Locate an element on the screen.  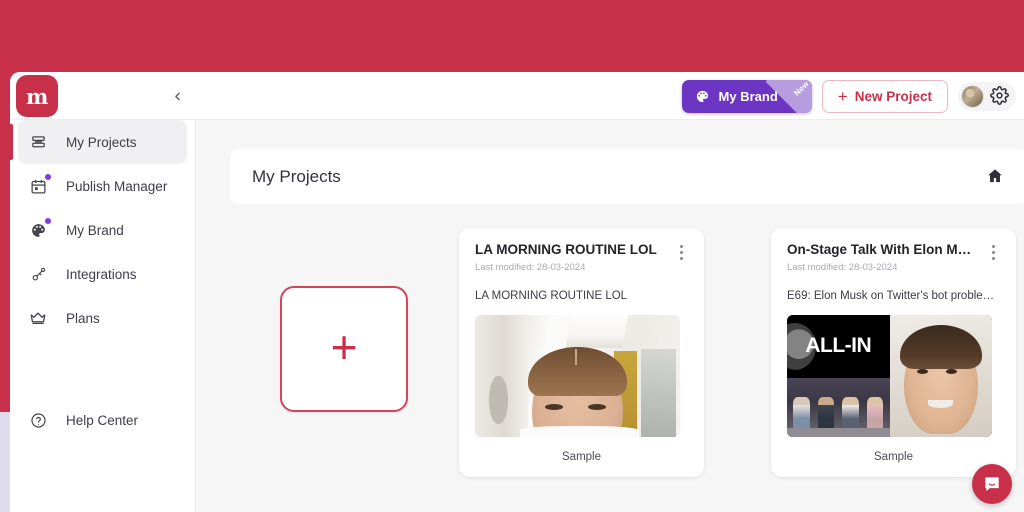
project-thumbnail is located at coordinates (577, 375).